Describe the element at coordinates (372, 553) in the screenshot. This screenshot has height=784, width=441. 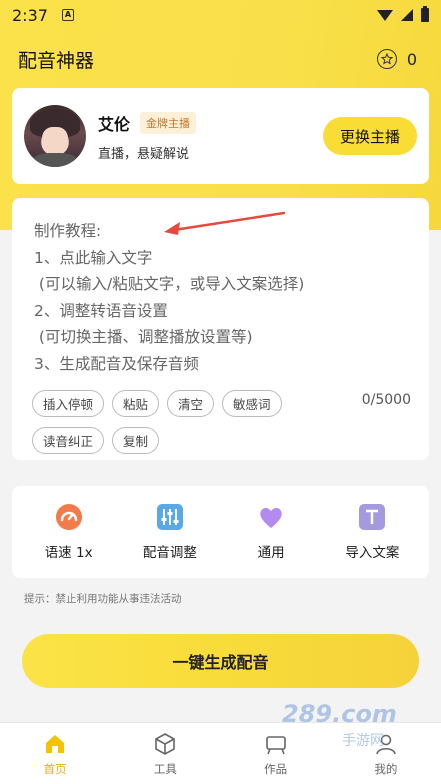
I see `tool-import-text-label: 导入文案` at that location.